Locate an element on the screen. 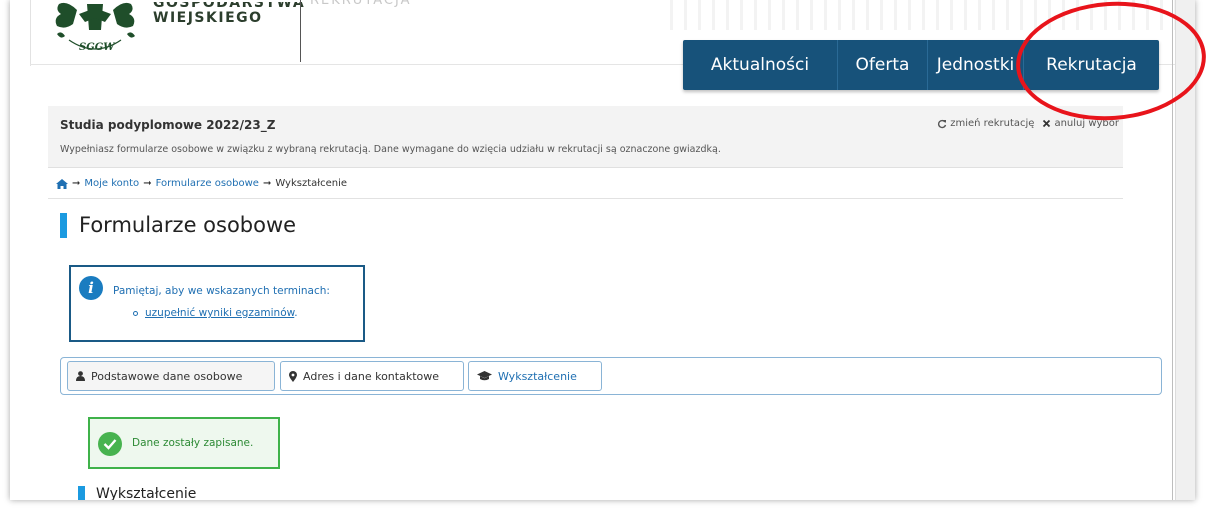 The image size is (1207, 509). notice-text: Pamiętaj, aby we wskazanych terminach: is located at coordinates (221, 291).